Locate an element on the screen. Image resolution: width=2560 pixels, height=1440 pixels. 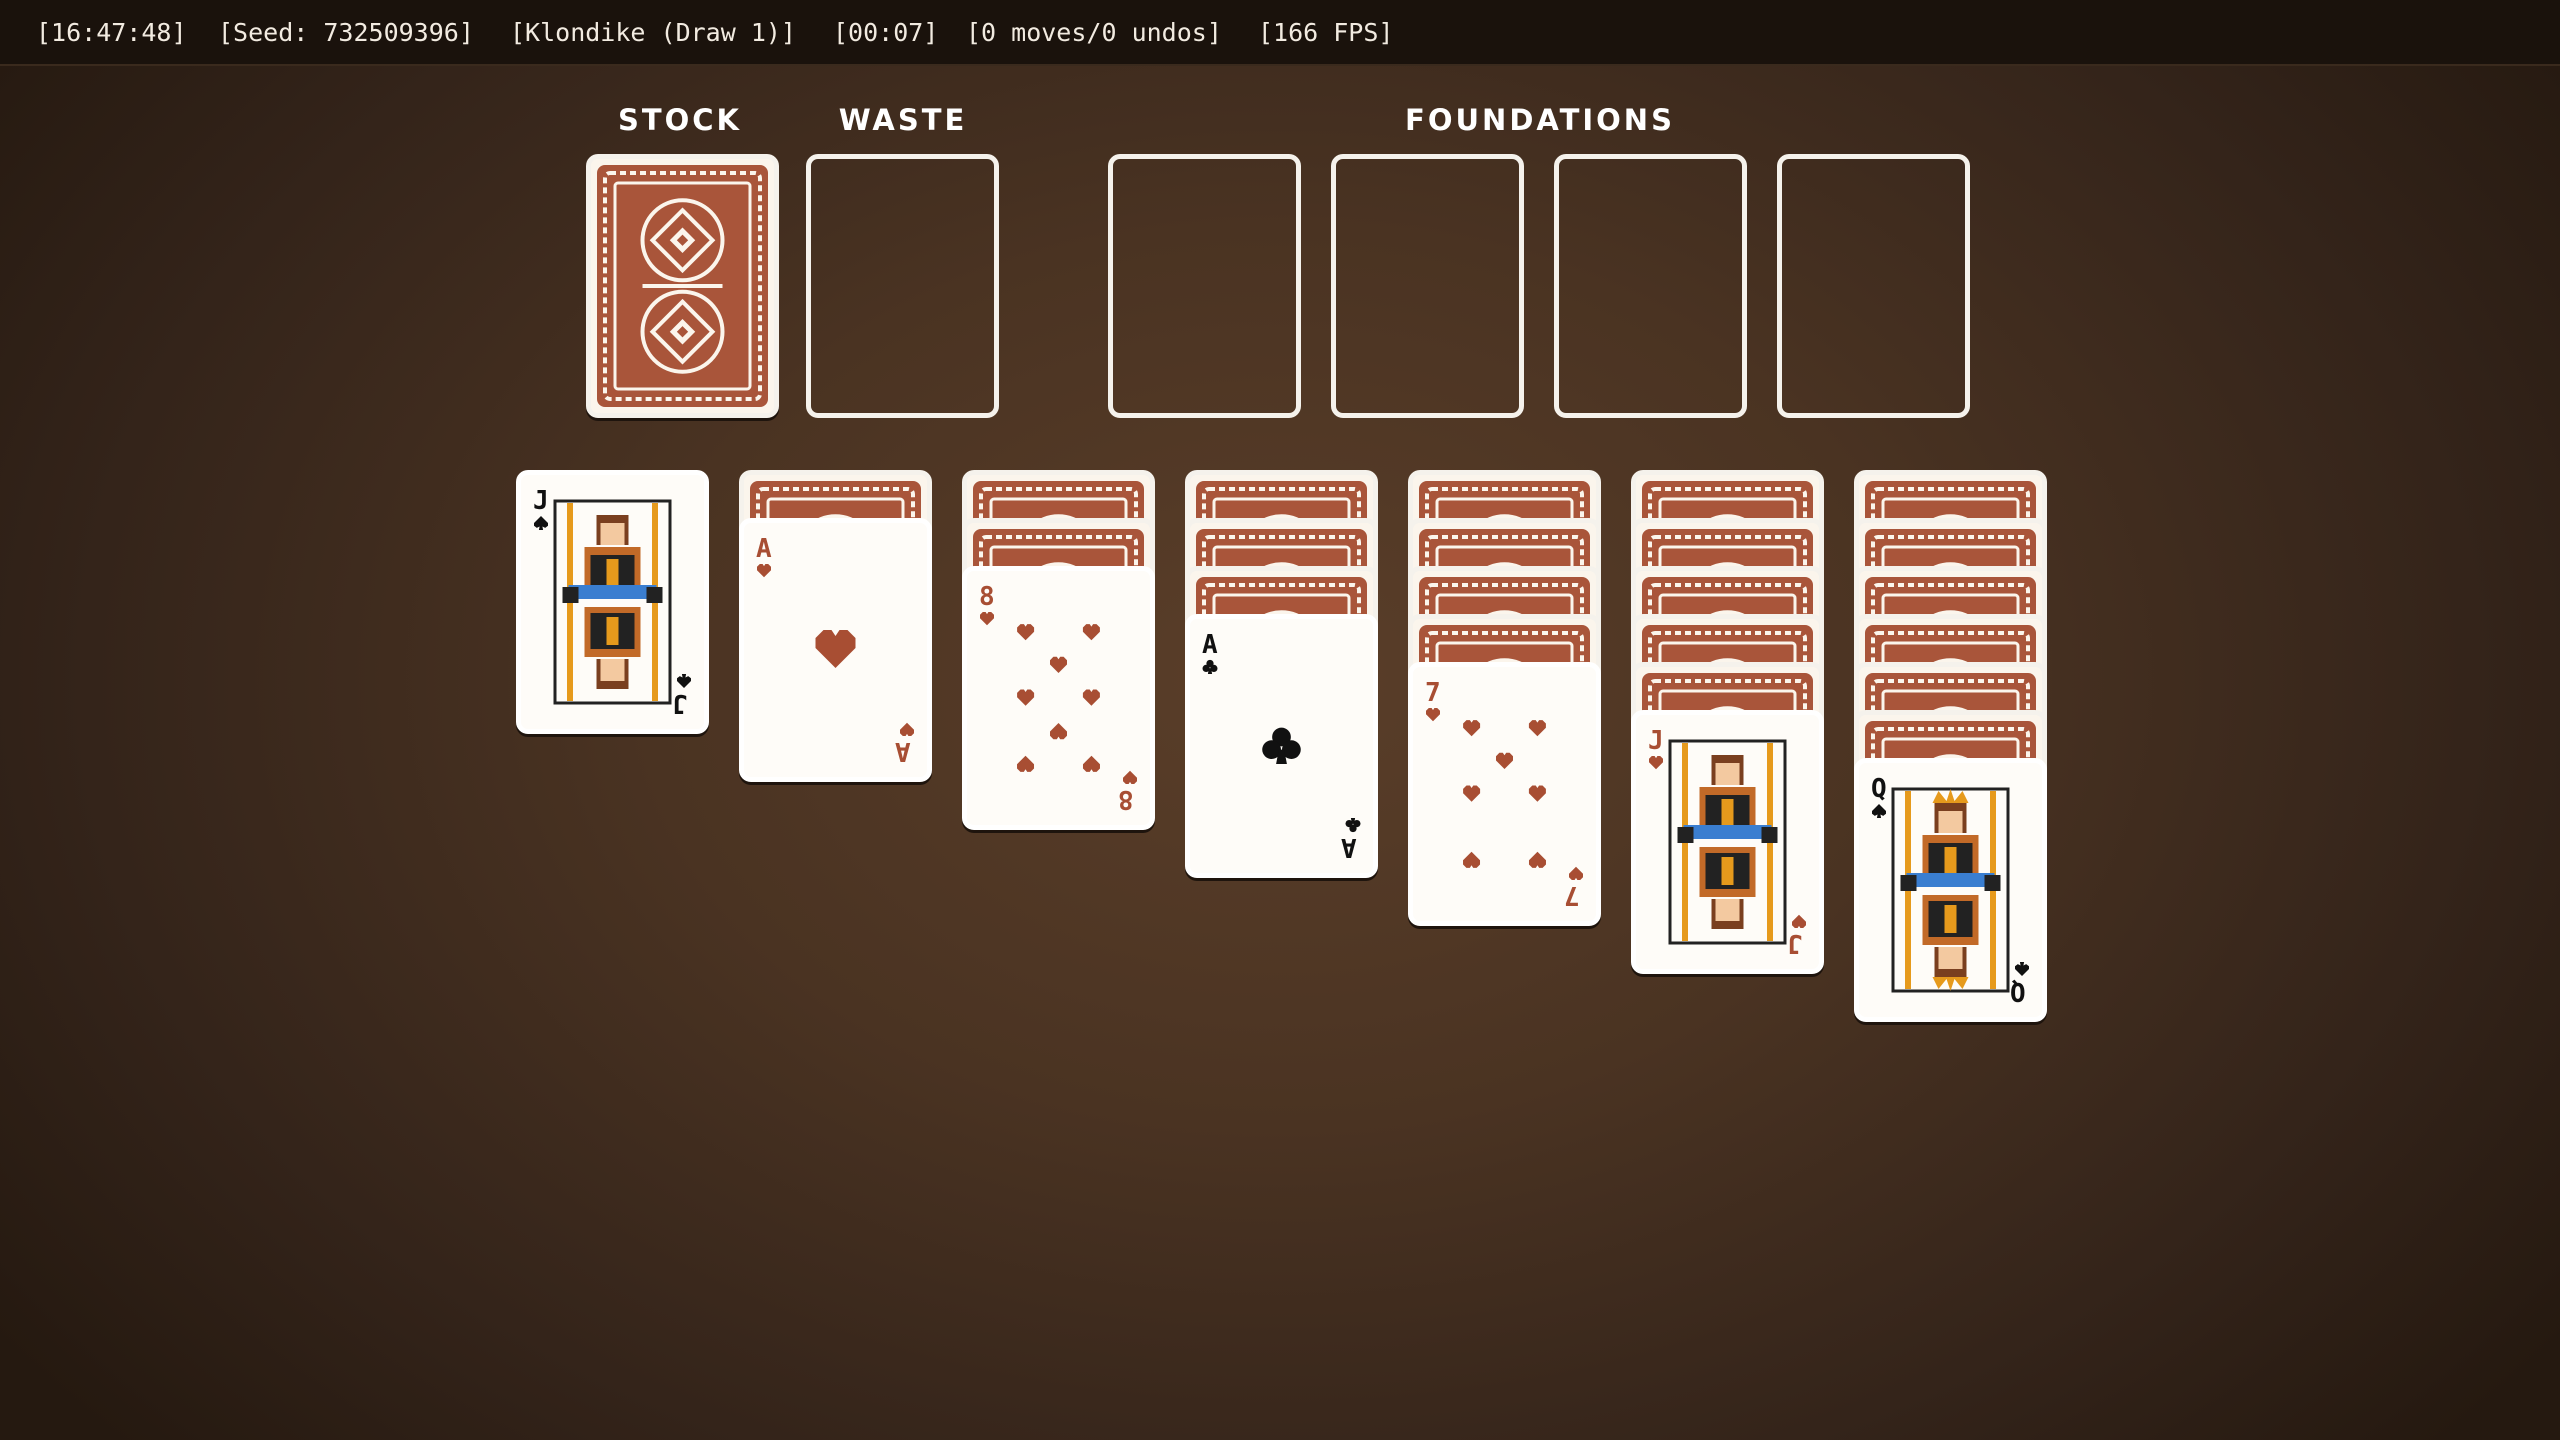
stock-label: STOCK is located at coordinates (680, 120).